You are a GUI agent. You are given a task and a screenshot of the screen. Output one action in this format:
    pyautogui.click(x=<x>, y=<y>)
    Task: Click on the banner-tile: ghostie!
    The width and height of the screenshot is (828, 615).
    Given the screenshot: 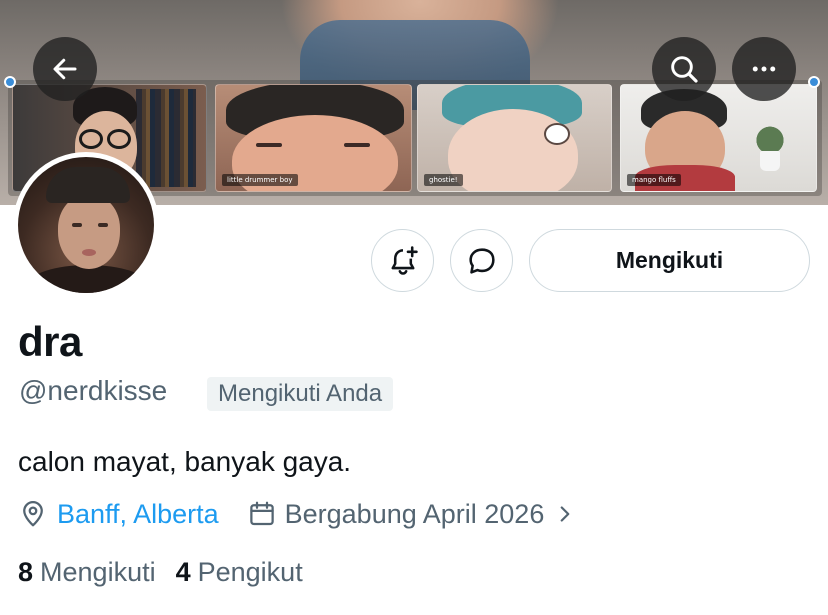 What is the action you would take?
    pyautogui.click(x=514, y=138)
    